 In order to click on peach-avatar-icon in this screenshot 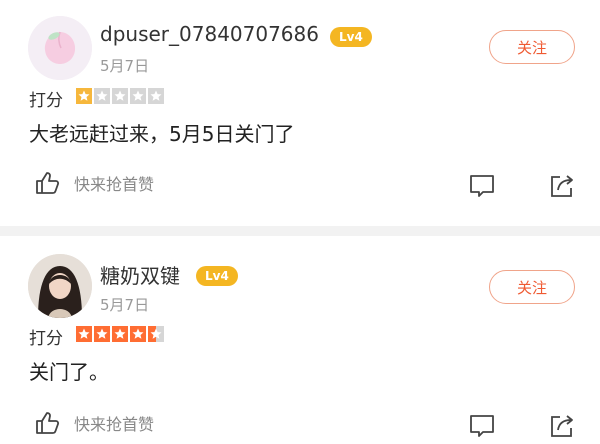, I will do `click(60, 48)`.